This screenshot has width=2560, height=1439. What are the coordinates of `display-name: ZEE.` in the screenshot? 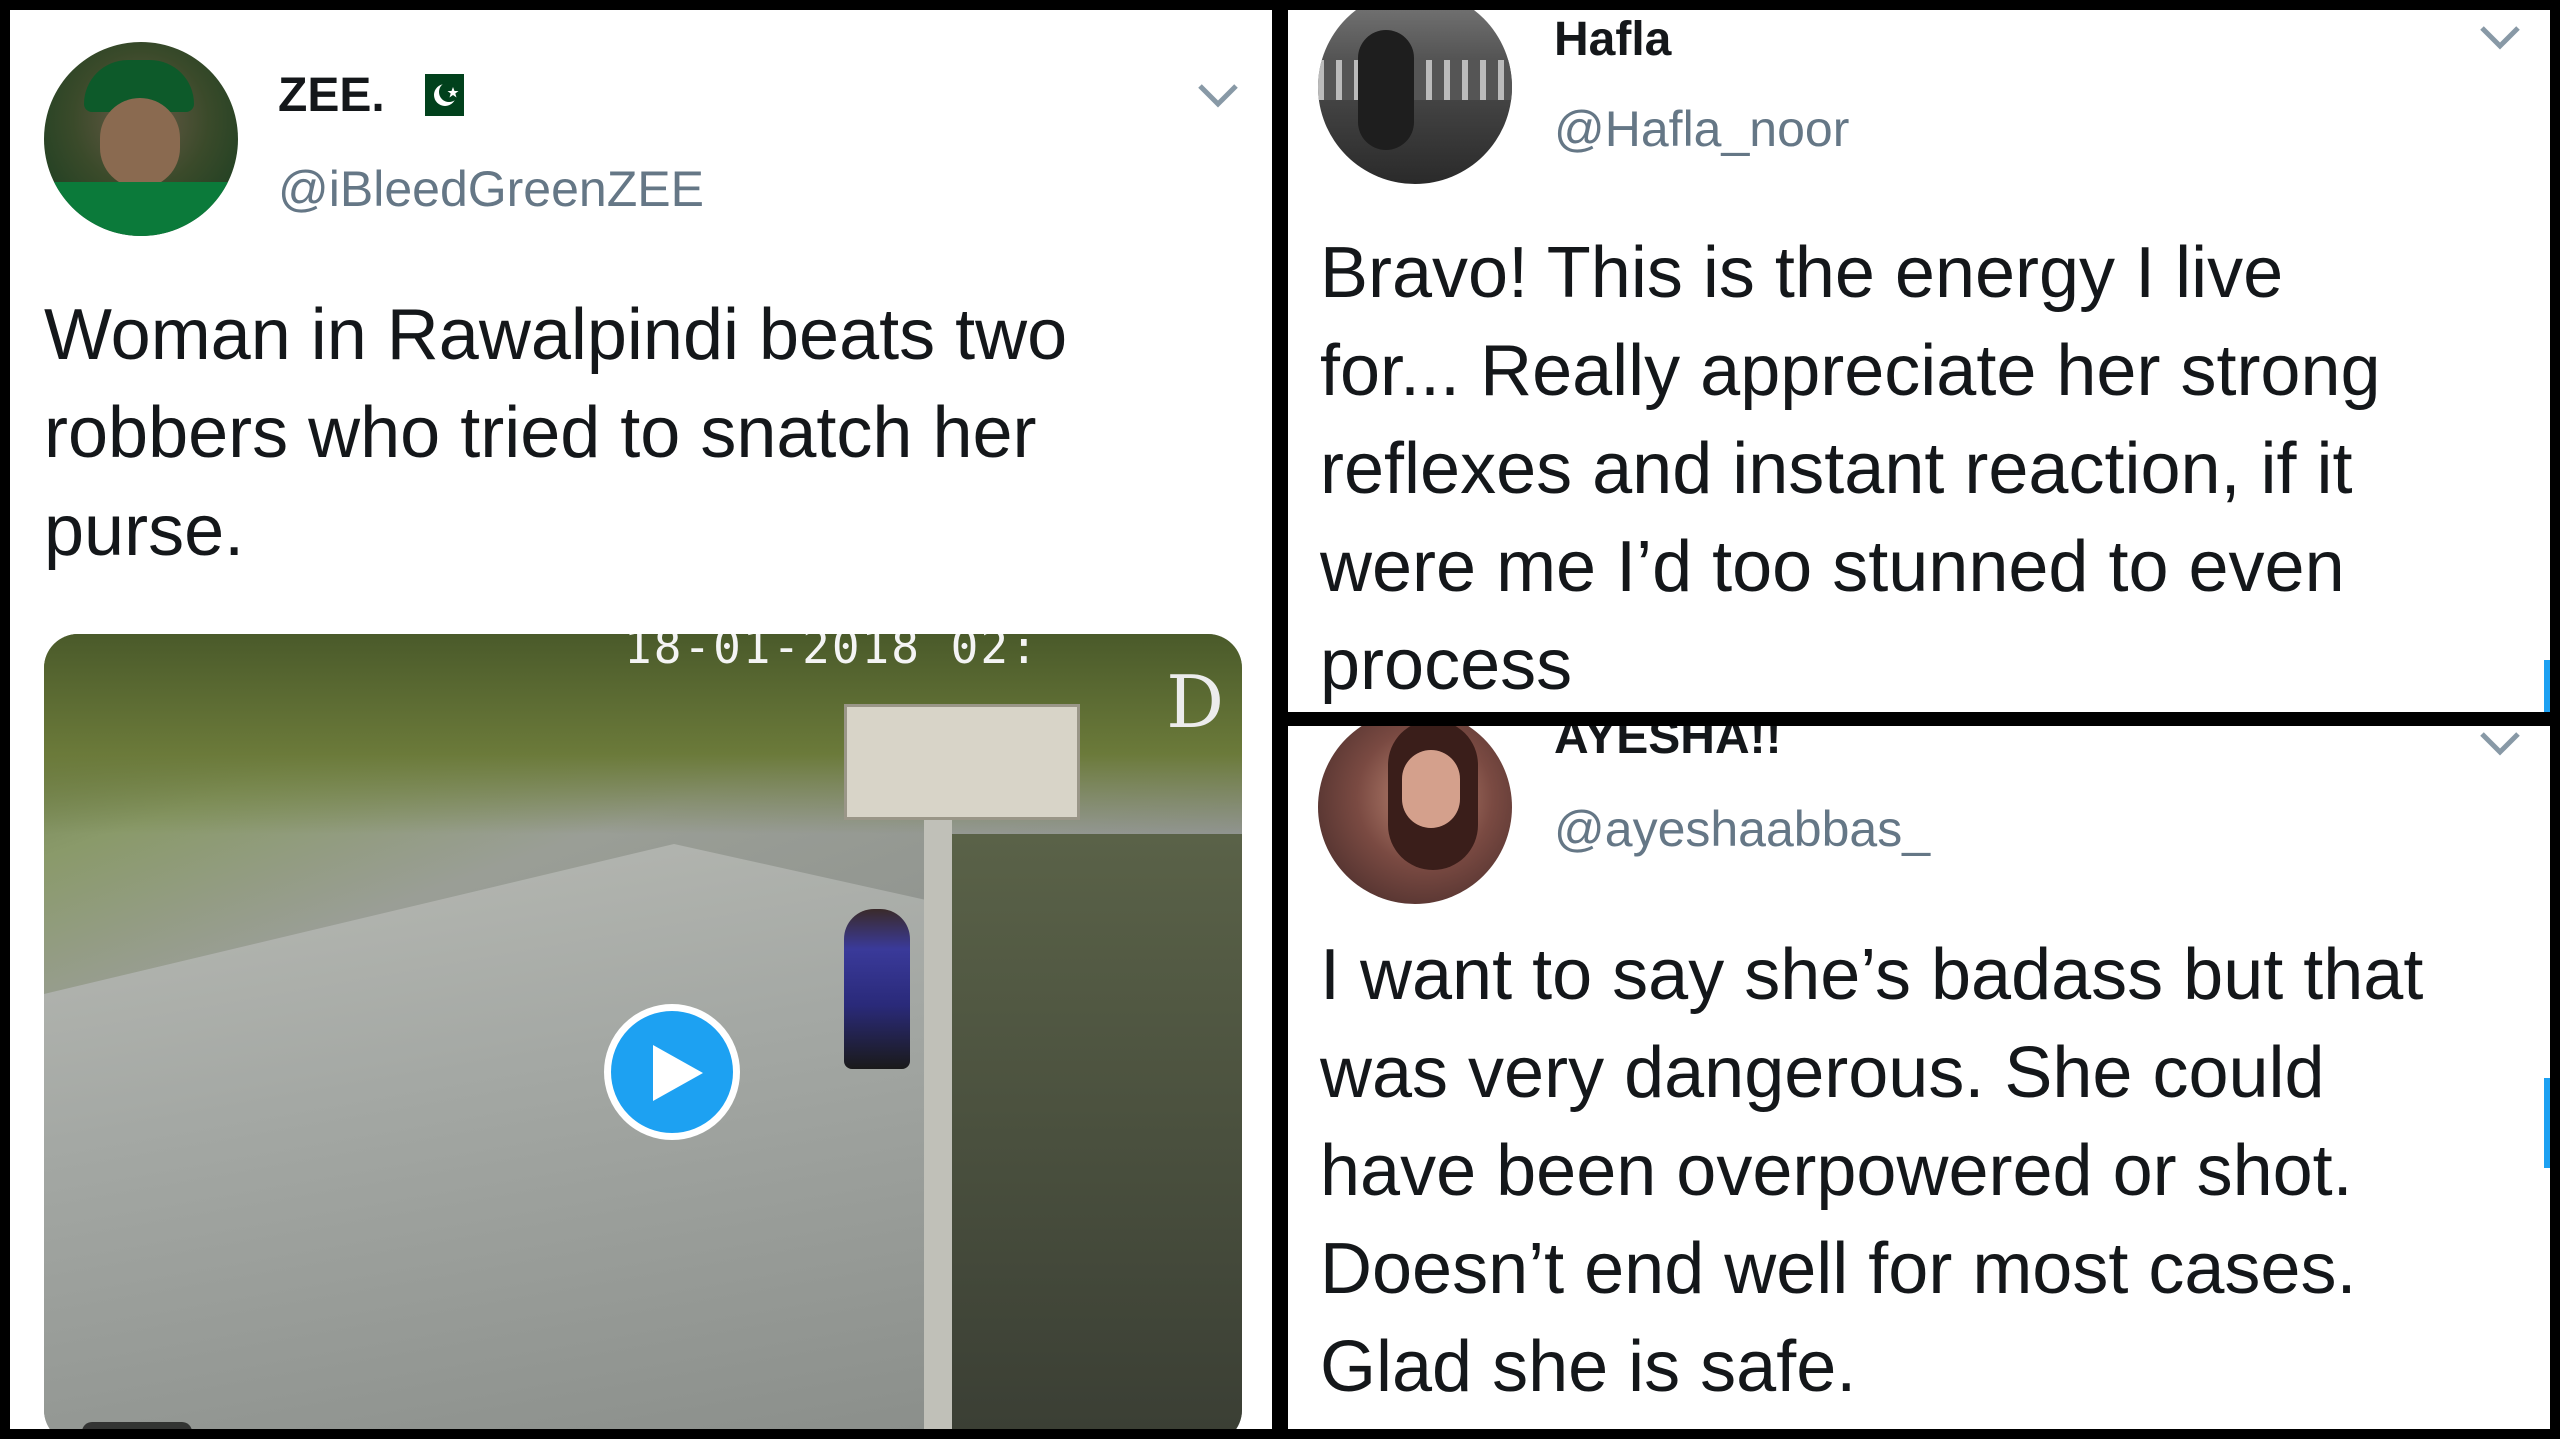 It's located at (331, 95).